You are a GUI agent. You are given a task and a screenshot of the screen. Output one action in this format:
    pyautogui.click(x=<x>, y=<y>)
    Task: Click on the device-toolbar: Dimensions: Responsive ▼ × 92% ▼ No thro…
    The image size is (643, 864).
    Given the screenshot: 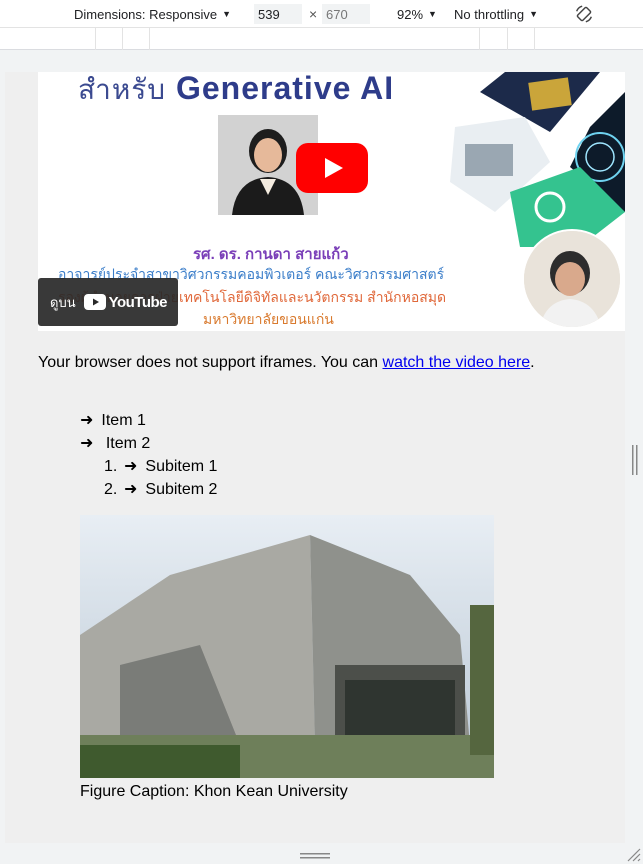 What is the action you would take?
    pyautogui.click(x=321, y=14)
    